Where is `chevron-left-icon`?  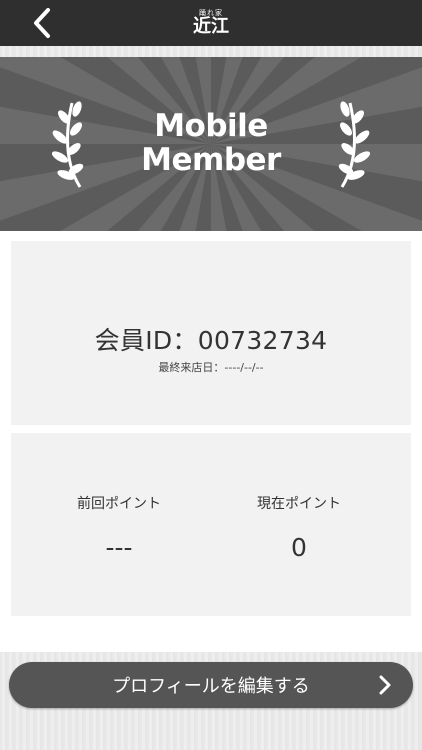 chevron-left-icon is located at coordinates (42, 23).